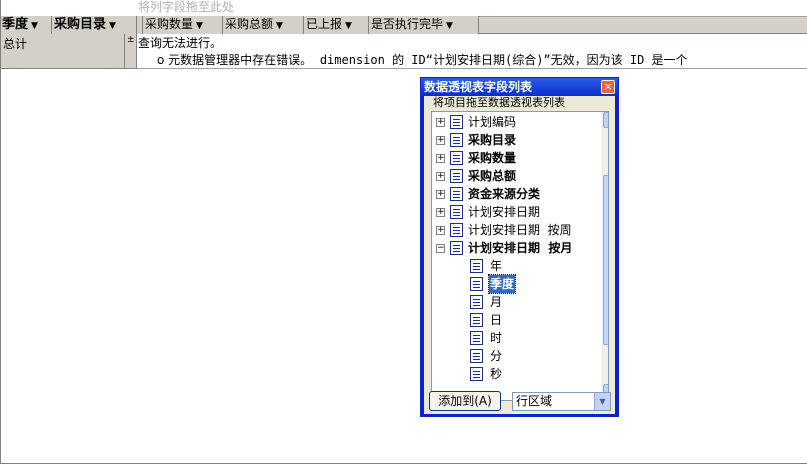 The height and width of the screenshot is (464, 807). Describe the element at coordinates (180, 43) in the screenshot. I see `error-title: 查询无法进行。` at that location.